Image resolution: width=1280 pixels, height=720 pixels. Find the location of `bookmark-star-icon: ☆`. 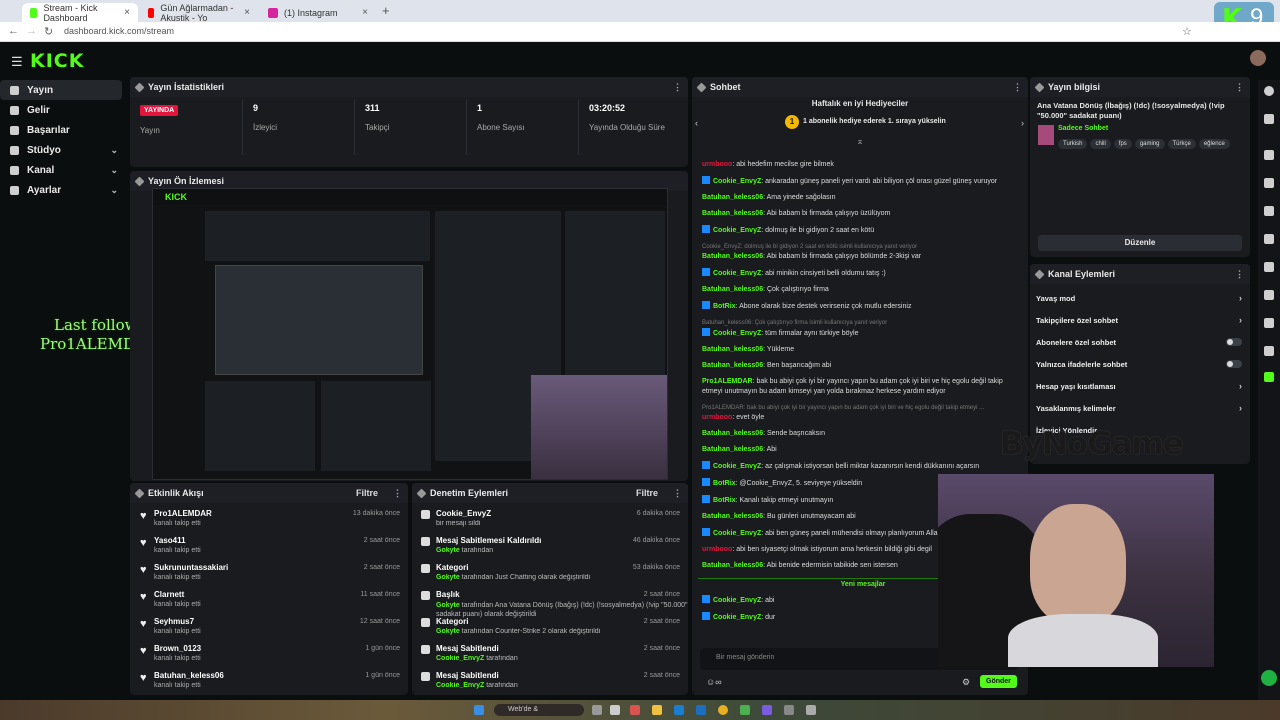

bookmark-star-icon: ☆ is located at coordinates (1187, 31).